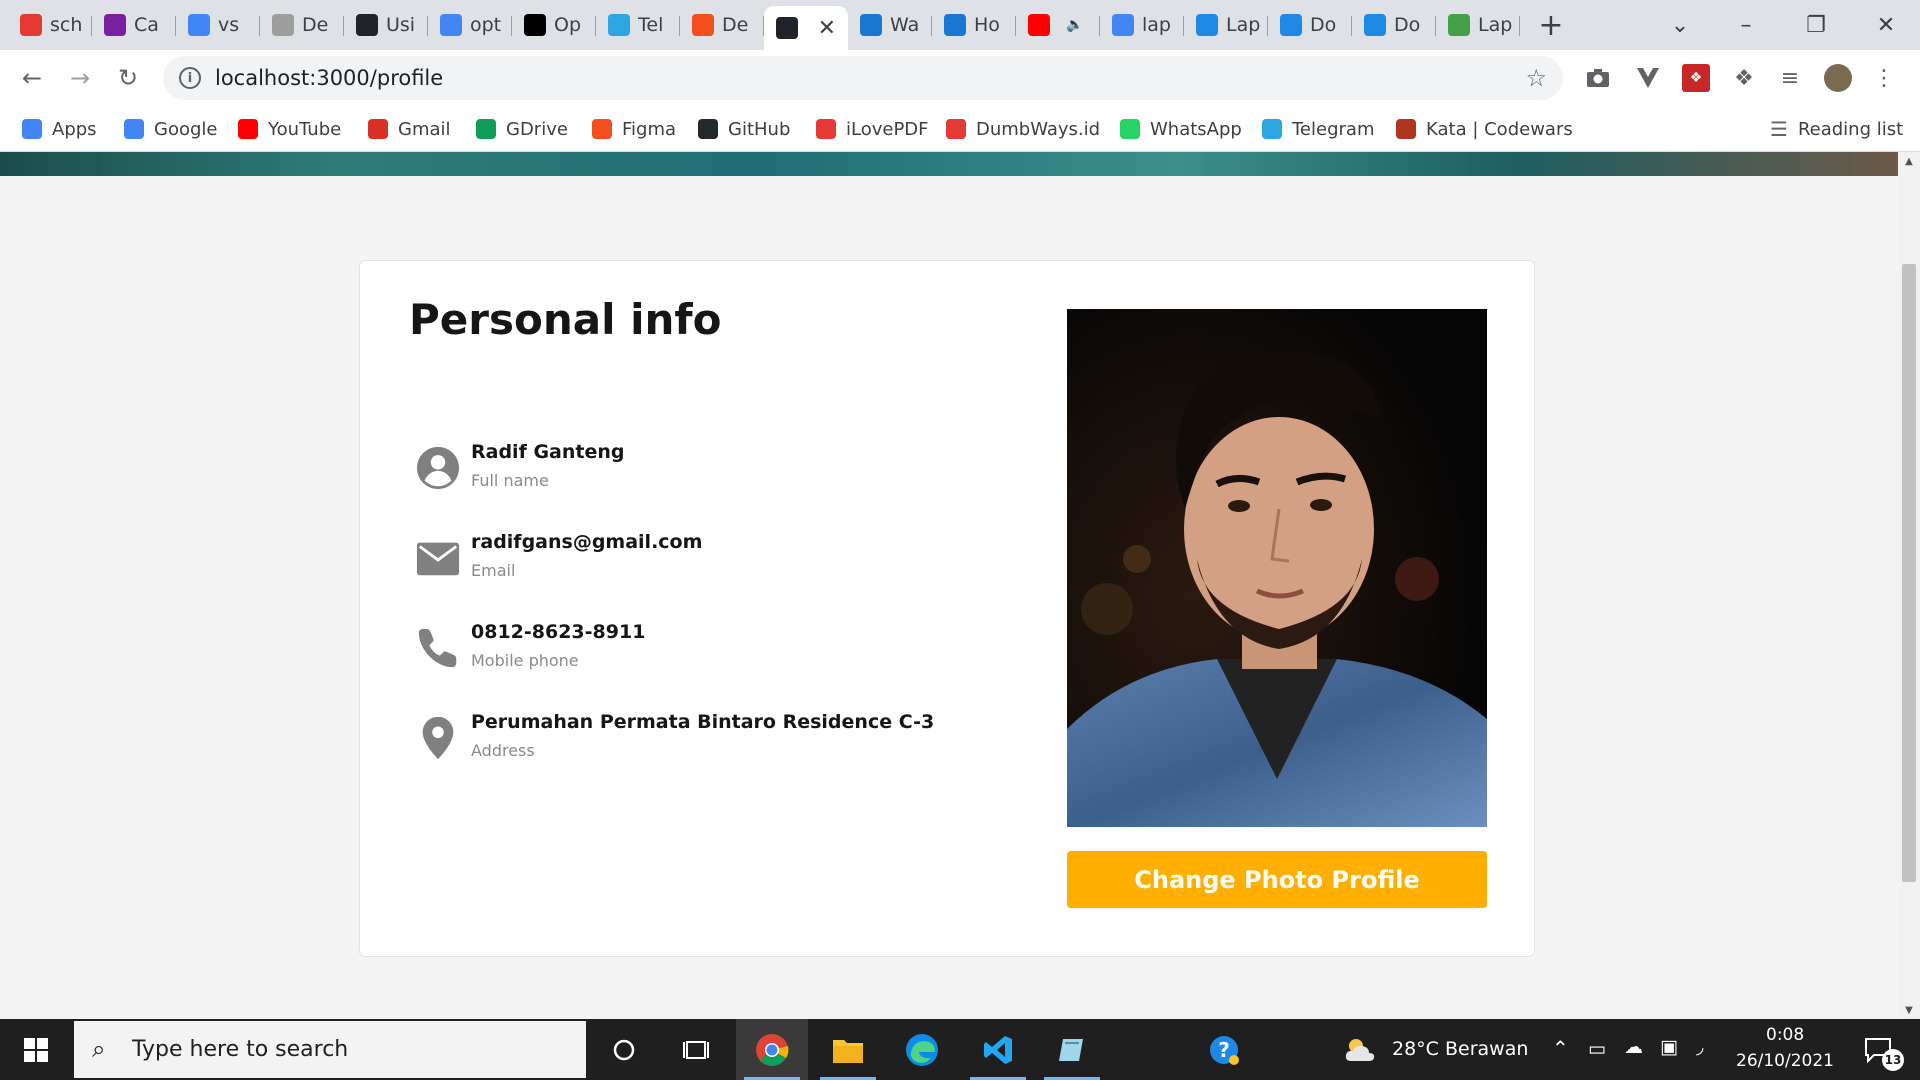 The height and width of the screenshot is (1080, 1920). Describe the element at coordinates (438, 738) in the screenshot. I see `location-pin-icon` at that location.